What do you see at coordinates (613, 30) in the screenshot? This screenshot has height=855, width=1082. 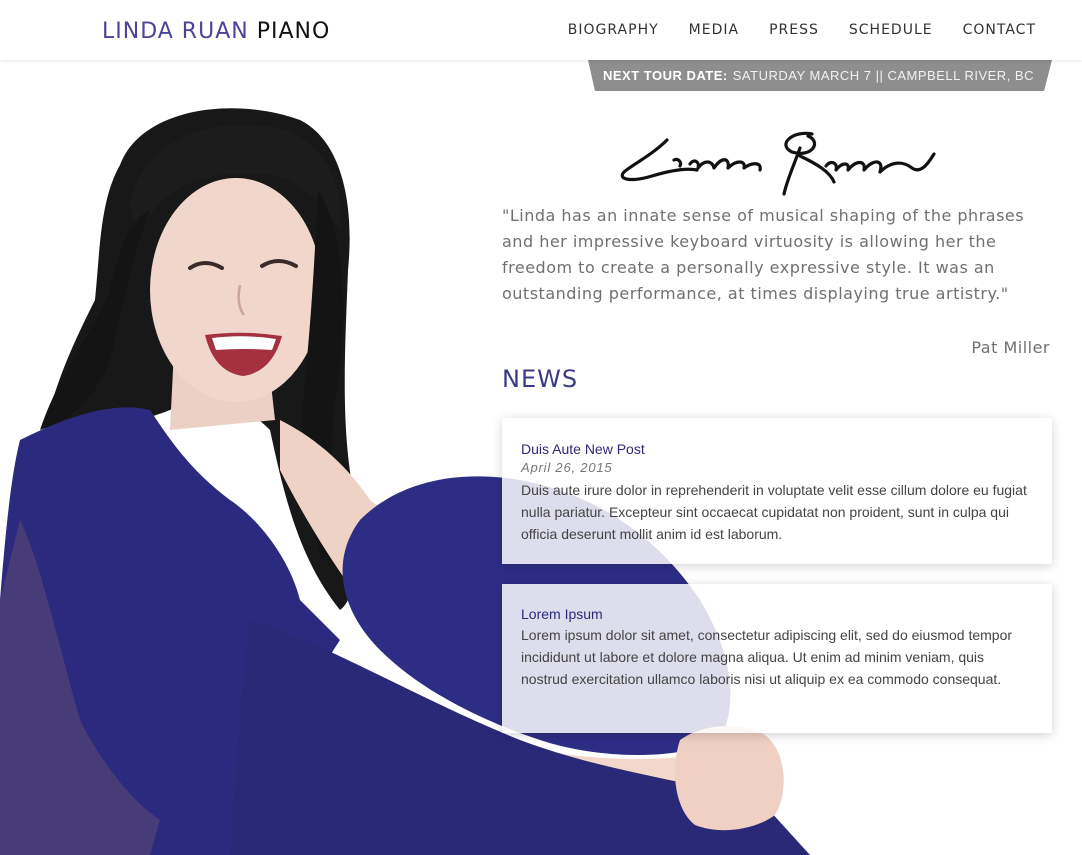 I see `nav-biography: BIOGRAPHY` at bounding box center [613, 30].